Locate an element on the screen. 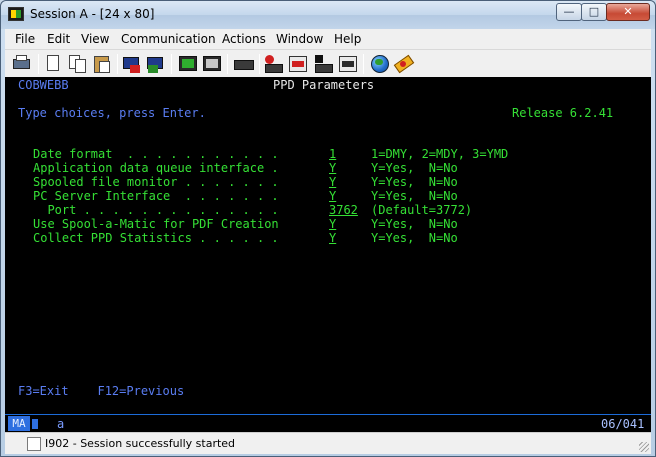 The height and width of the screenshot is (457, 656). display-icon is located at coordinates (188, 64).